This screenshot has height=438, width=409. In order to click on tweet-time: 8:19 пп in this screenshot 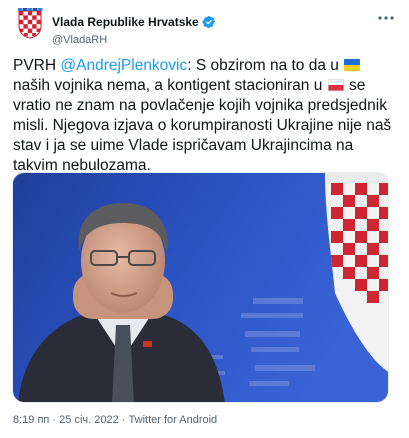, I will do `click(31, 420)`.